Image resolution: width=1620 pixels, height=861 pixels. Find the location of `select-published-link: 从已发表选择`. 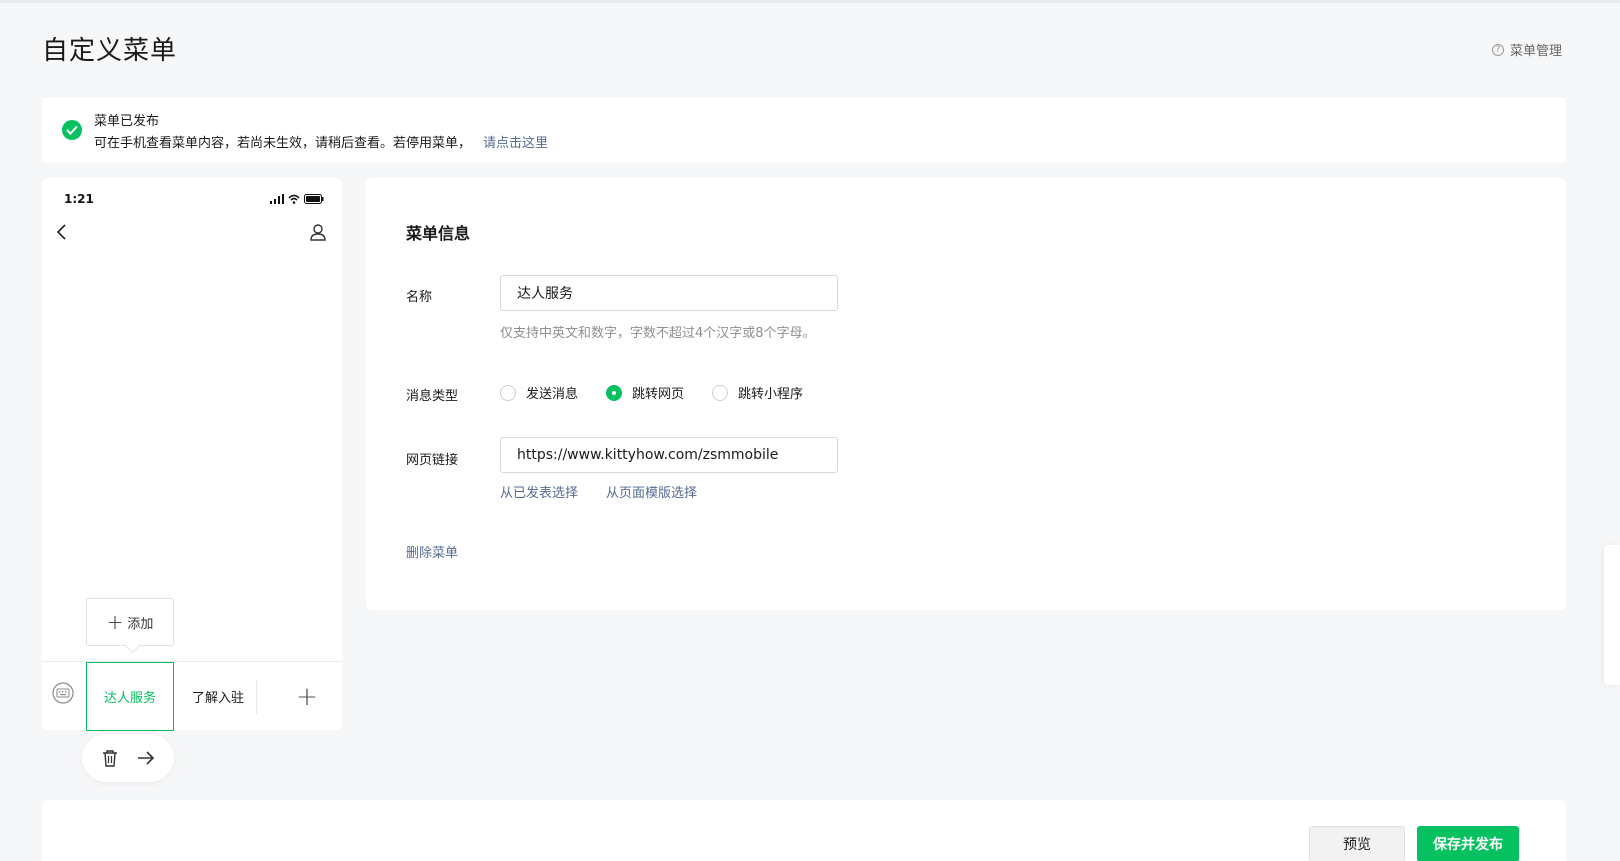

select-published-link: 从已发表选择 is located at coordinates (539, 491).